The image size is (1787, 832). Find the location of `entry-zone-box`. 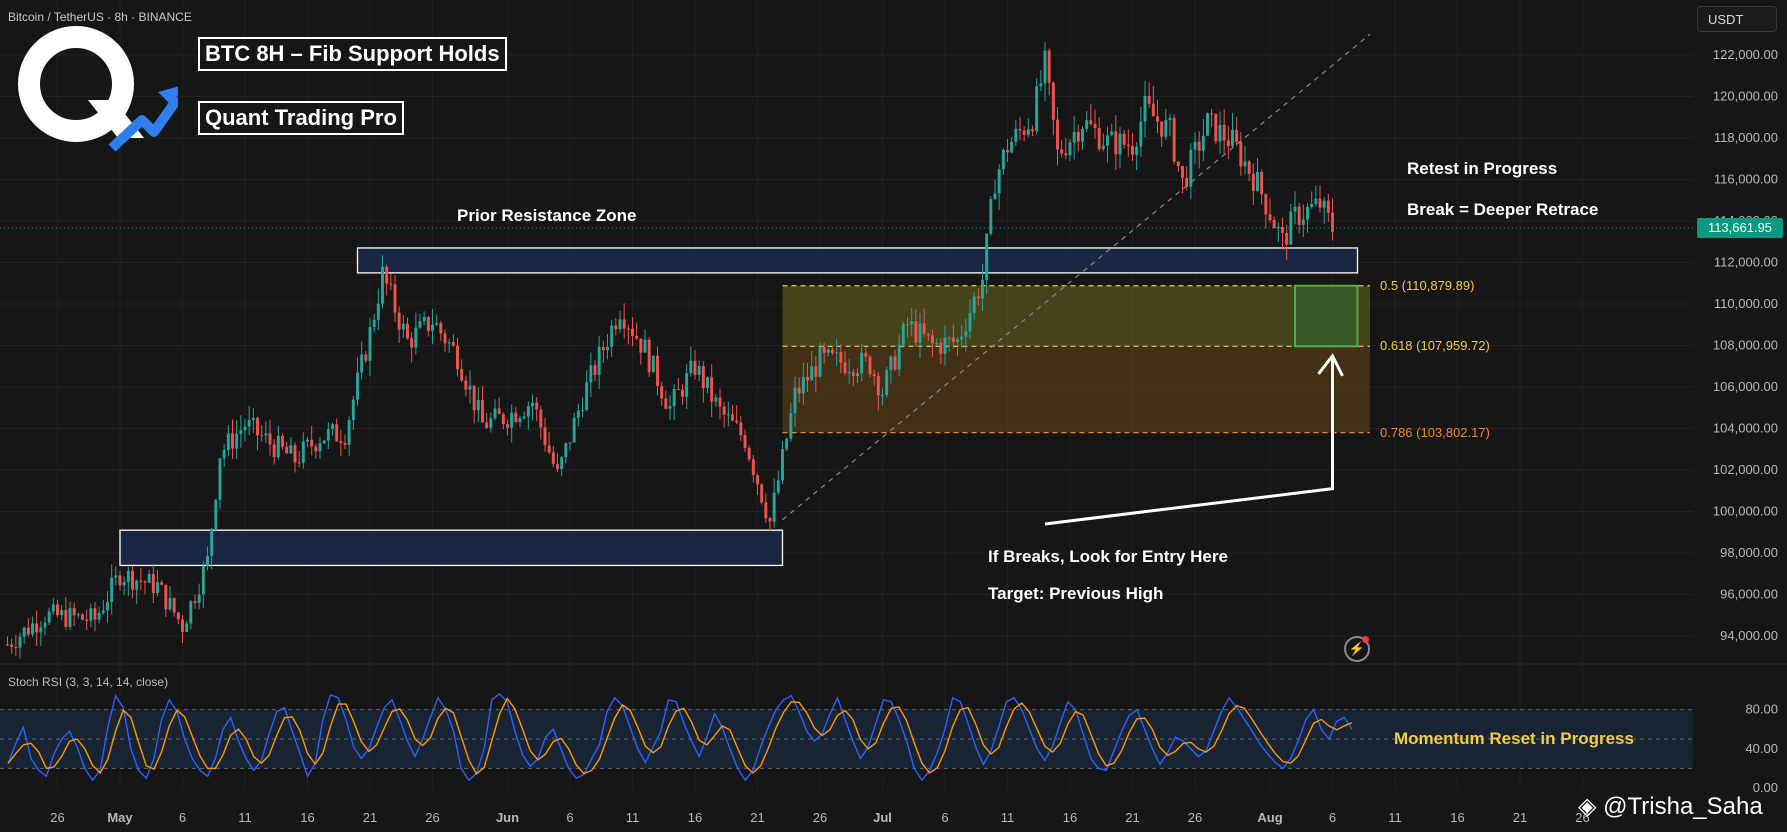

entry-zone-box is located at coordinates (1326, 316).